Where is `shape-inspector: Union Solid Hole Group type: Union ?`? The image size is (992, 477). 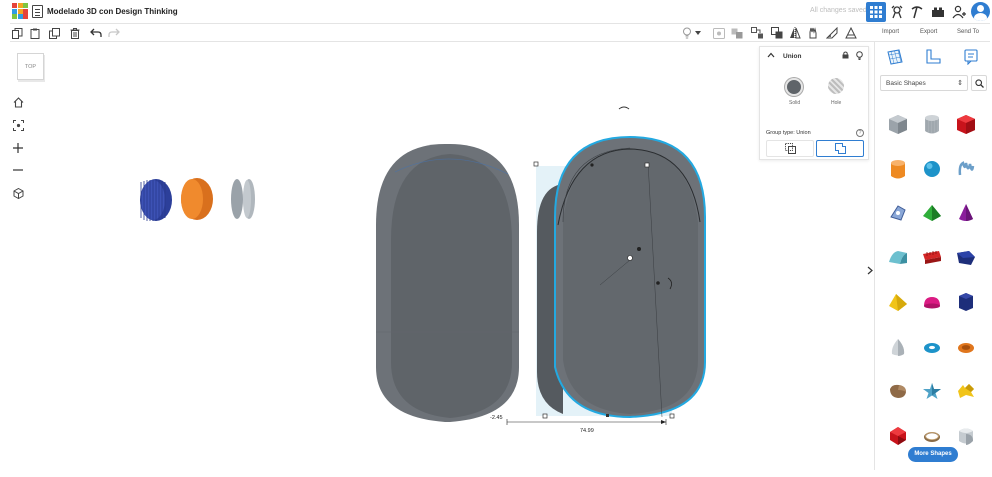 shape-inspector: Union Solid Hole Group type: Union ? is located at coordinates (814, 103).